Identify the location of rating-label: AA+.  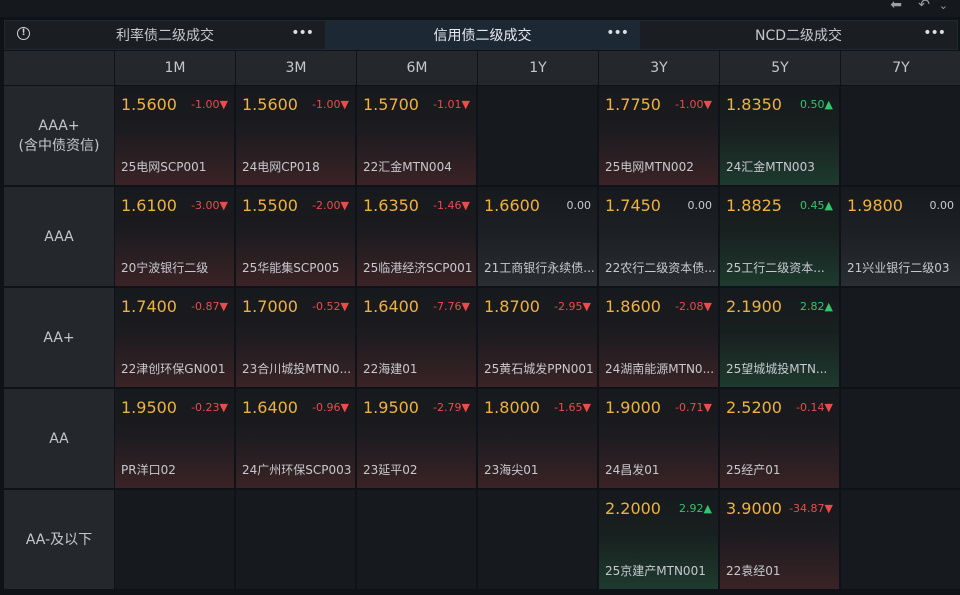
(59, 337).